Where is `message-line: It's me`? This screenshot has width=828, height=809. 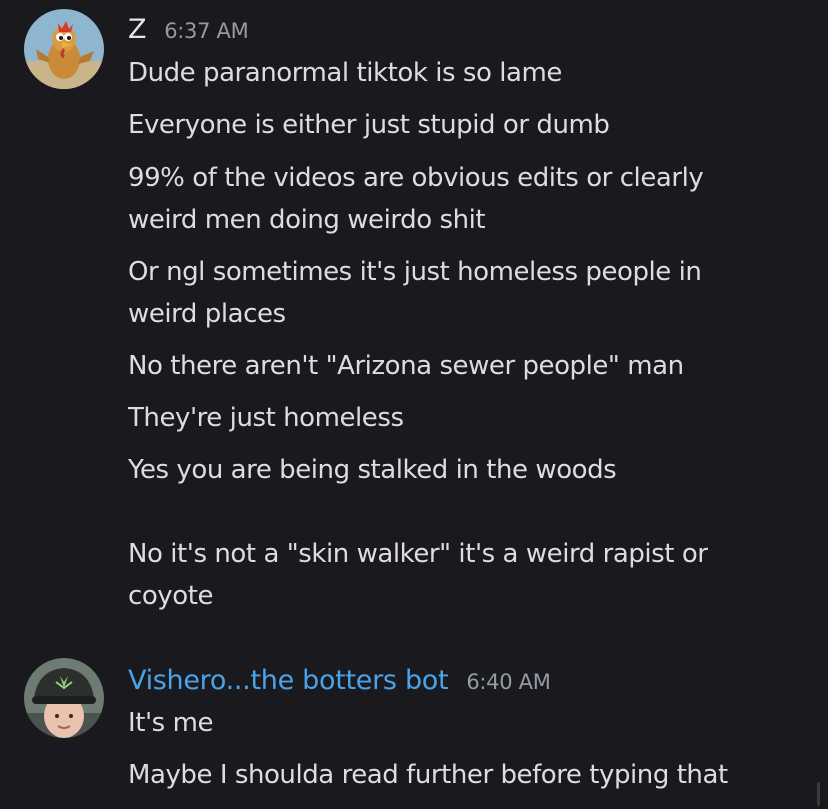 message-line: It's me is located at coordinates (170, 723).